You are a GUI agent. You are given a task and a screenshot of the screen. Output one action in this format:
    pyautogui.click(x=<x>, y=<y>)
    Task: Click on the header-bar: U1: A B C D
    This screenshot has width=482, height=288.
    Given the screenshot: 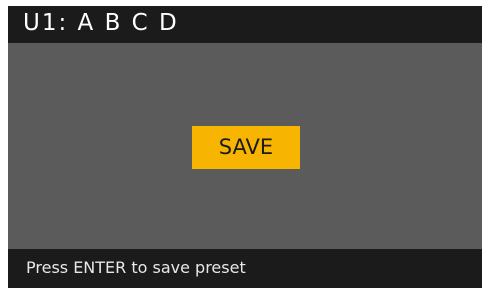 What is the action you would take?
    pyautogui.click(x=245, y=24)
    